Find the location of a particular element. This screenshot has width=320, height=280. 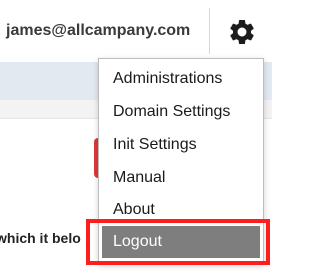

menu-item-domain-settings: Domain Settings is located at coordinates (181, 112).